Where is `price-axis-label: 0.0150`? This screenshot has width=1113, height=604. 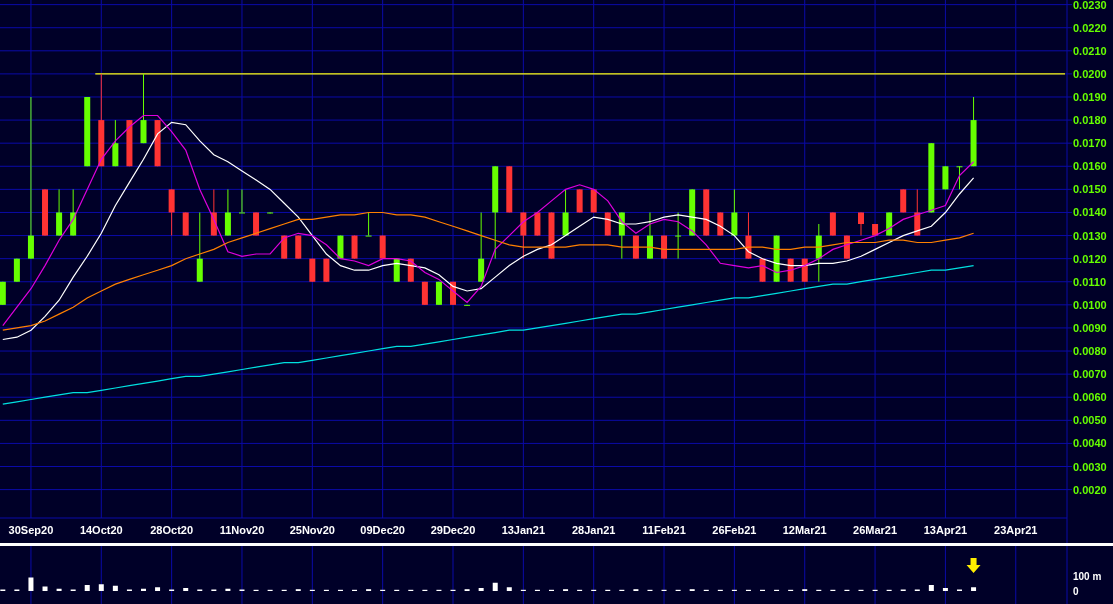
price-axis-label: 0.0150 is located at coordinates (1090, 189).